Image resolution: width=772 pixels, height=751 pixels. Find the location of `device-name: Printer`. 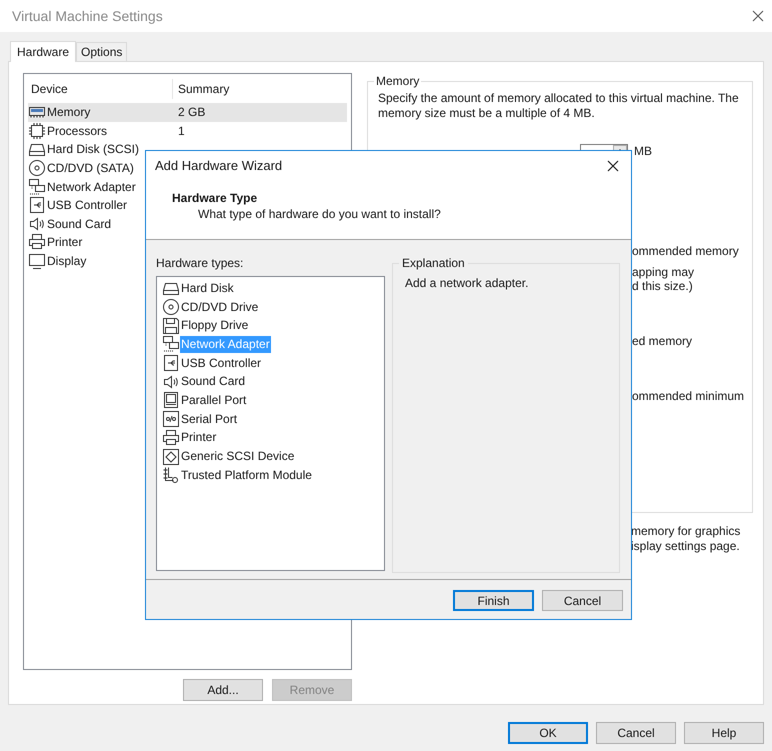

device-name: Printer is located at coordinates (64, 243).